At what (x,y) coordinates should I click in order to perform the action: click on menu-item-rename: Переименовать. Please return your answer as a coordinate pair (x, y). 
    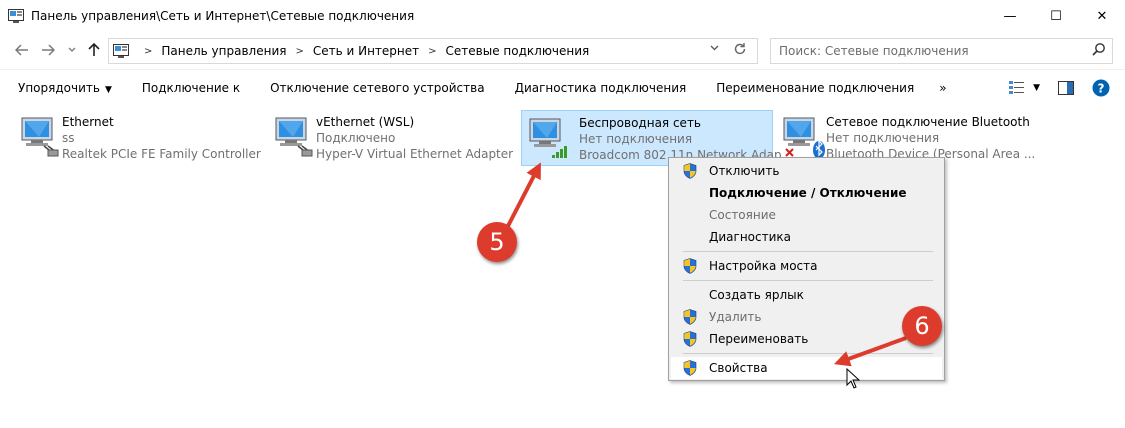
    Looking at the image, I should click on (806, 339).